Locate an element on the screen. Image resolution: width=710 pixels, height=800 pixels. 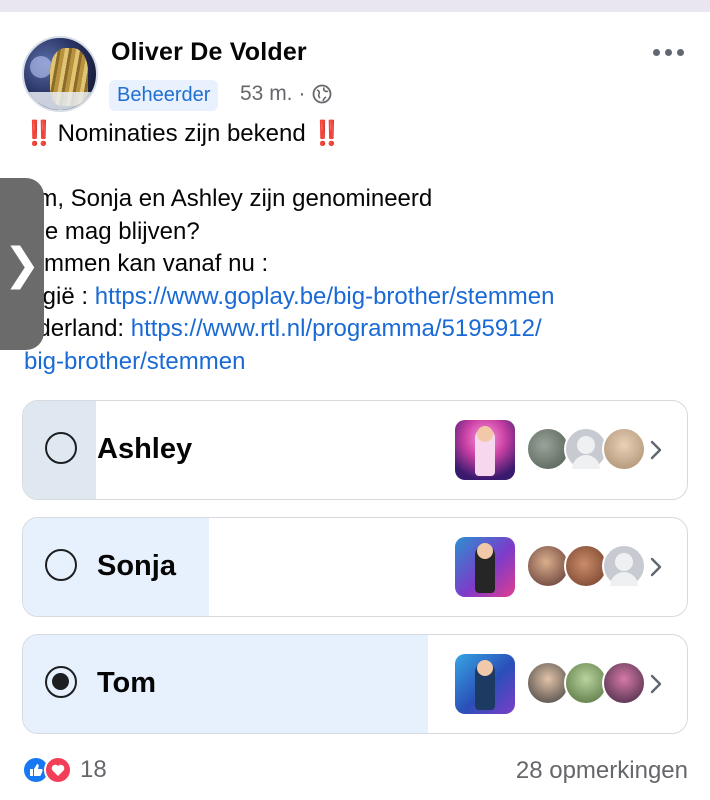
post-meta: 53 m. · is located at coordinates (286, 94).